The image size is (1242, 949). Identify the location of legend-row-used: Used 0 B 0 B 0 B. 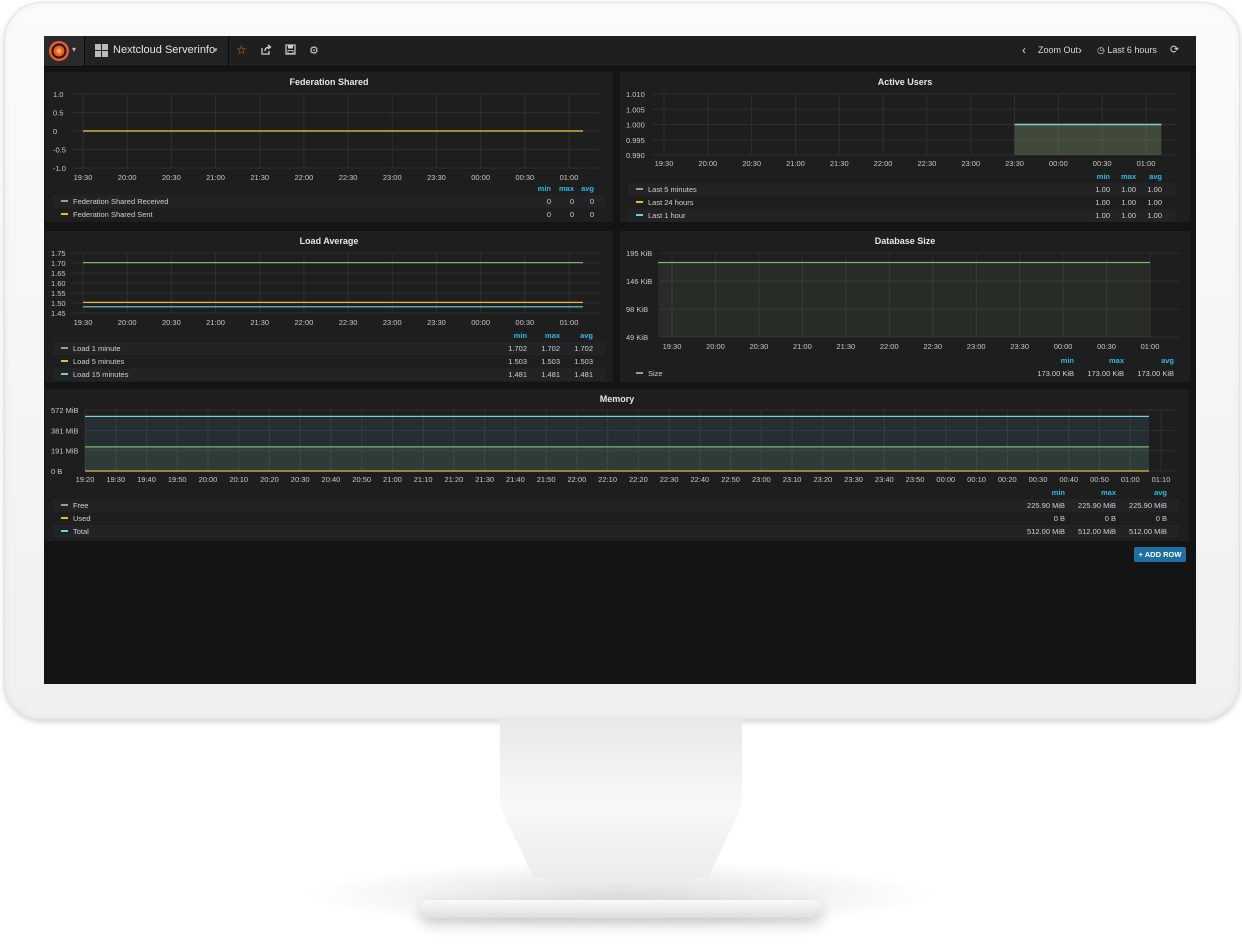
(616, 518).